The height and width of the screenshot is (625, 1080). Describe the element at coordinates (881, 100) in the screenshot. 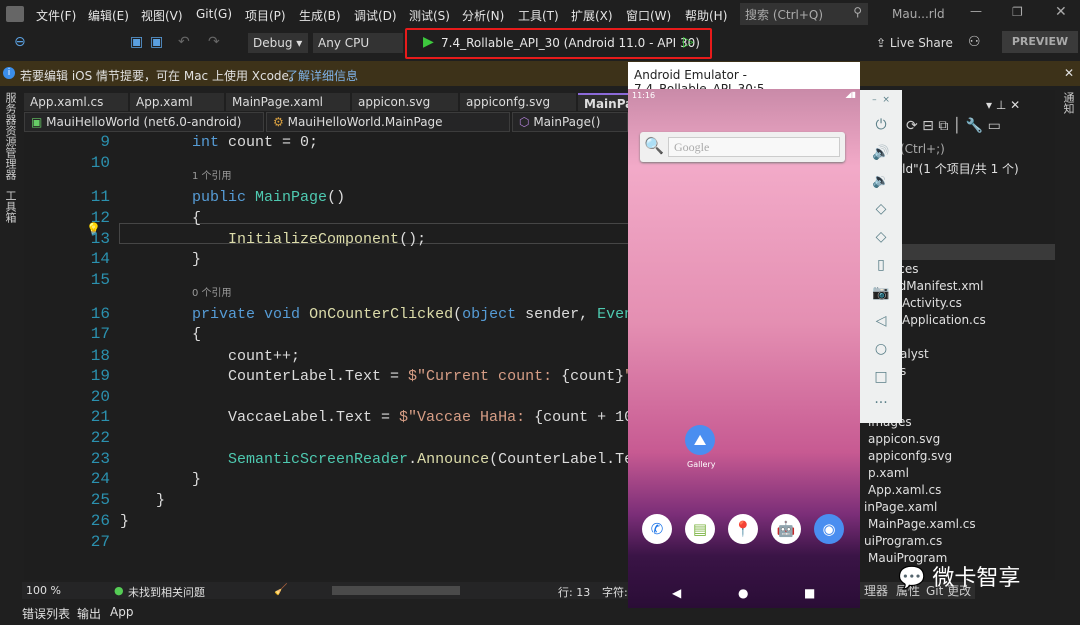

I see `minimize-emulator-icon: – ×` at that location.